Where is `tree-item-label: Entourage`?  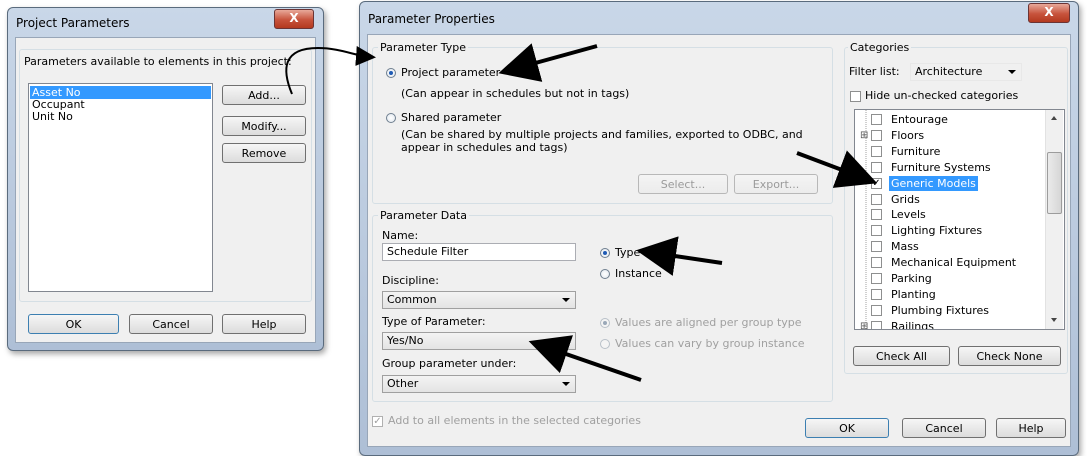 tree-item-label: Entourage is located at coordinates (919, 119).